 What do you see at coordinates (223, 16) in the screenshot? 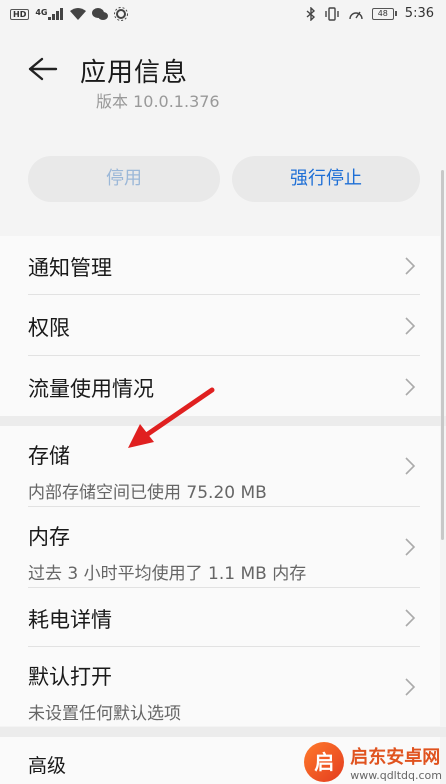
I see `status-bar: HD 4G 48 5:36` at bounding box center [223, 16].